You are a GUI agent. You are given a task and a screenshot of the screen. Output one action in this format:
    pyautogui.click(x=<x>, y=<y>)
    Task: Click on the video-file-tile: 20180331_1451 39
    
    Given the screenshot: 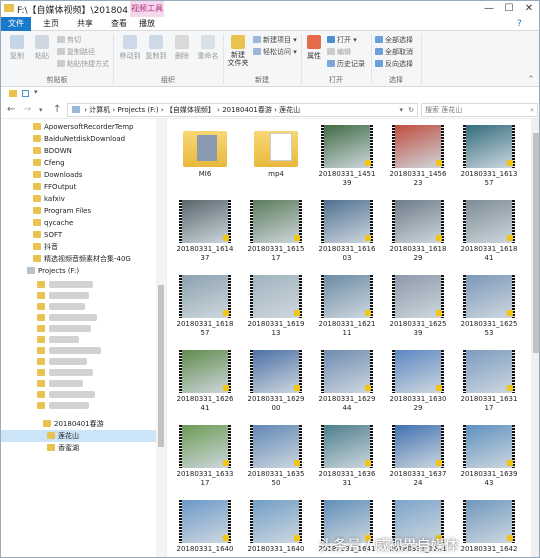 What is the action you would take?
    pyautogui.click(x=347, y=160)
    